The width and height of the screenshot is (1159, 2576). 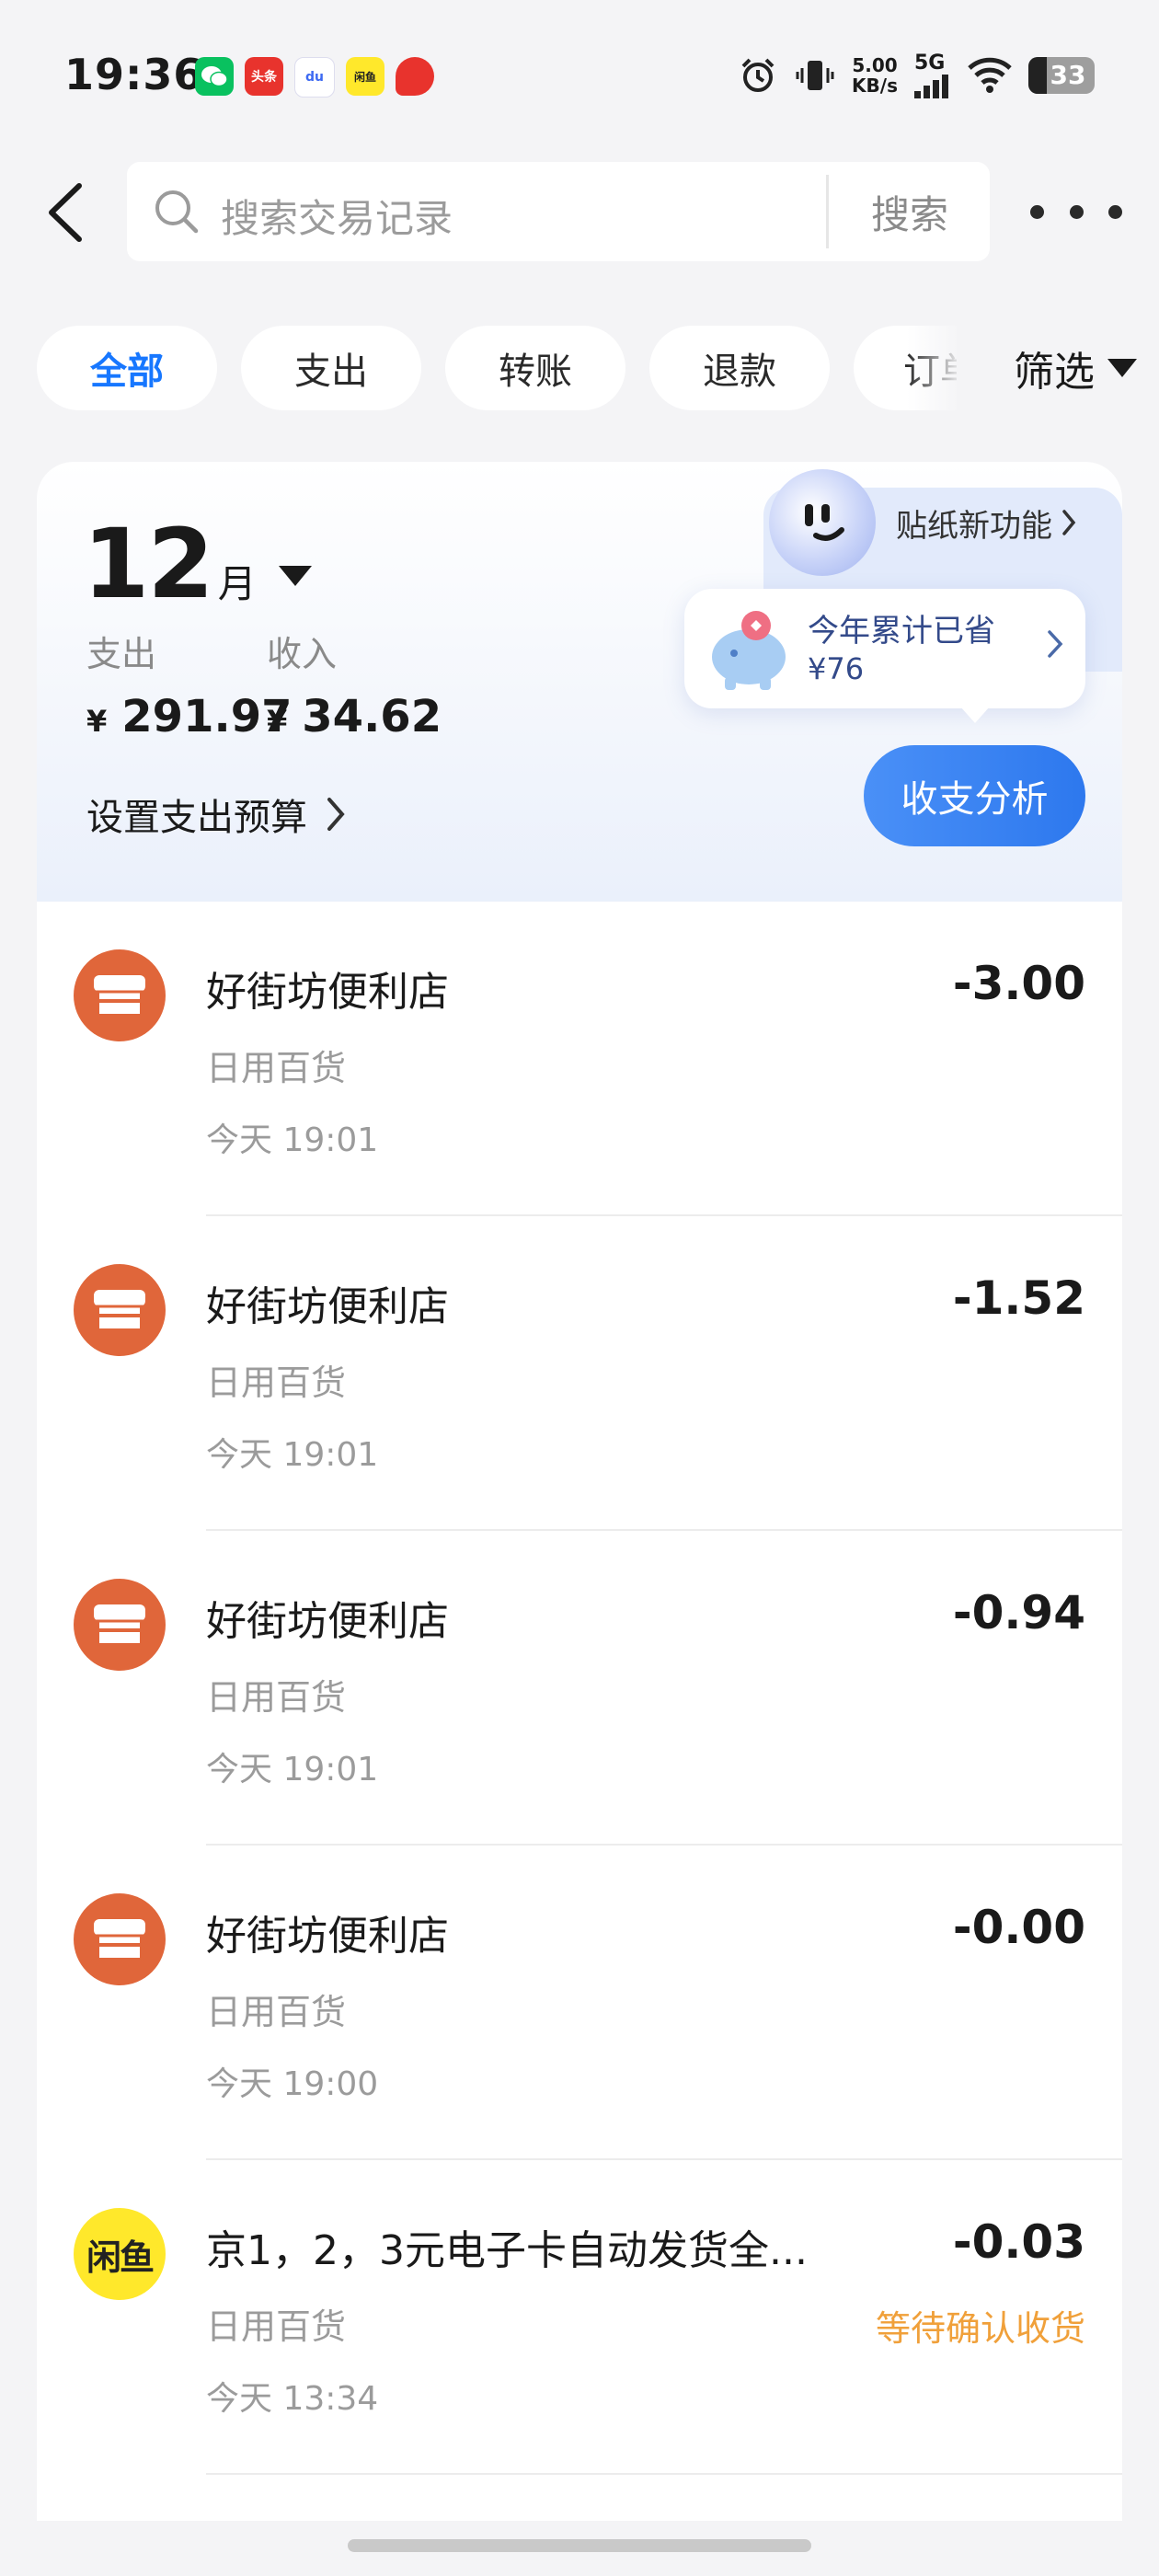 What do you see at coordinates (579, 1373) in the screenshot?
I see `transaction-row: 好街坊便利店 日用百货 今天 19:01 -1.52` at bounding box center [579, 1373].